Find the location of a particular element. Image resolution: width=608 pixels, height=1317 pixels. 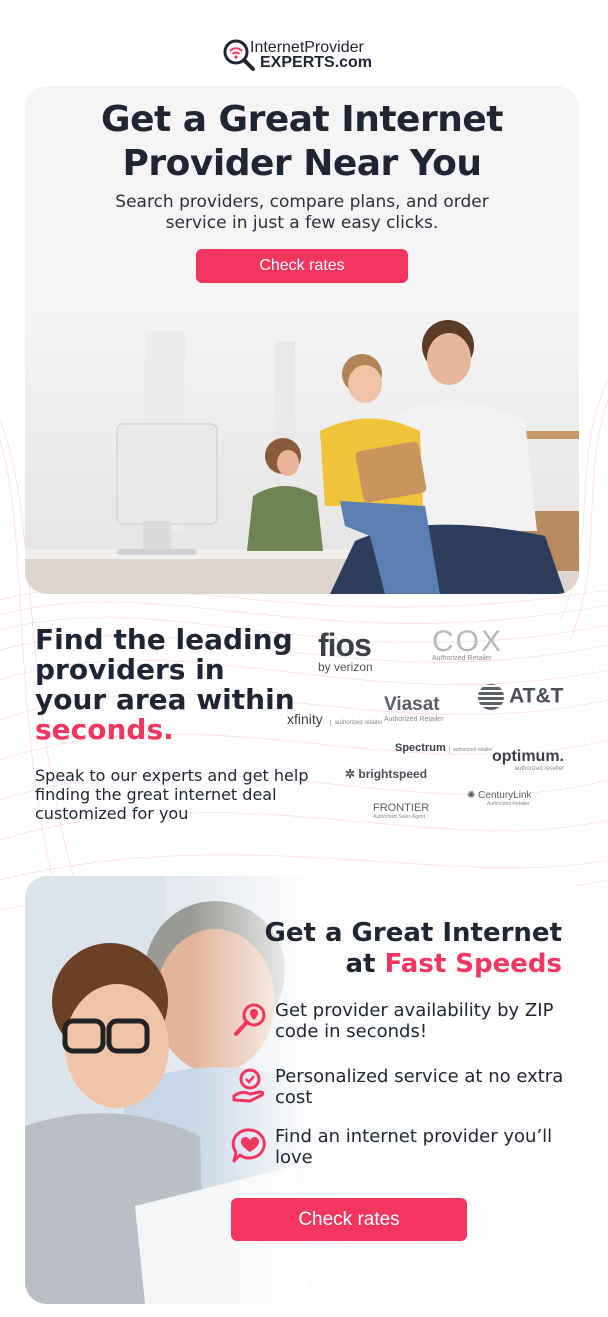

provider-tag-optimum: authorized reseller is located at coordinates (539, 769).